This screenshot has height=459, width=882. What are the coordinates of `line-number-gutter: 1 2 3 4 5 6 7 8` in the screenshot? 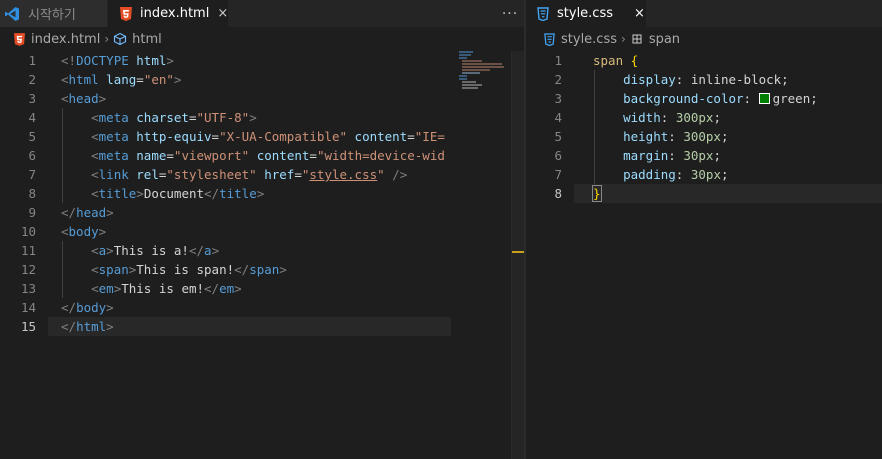 It's located at (550, 127).